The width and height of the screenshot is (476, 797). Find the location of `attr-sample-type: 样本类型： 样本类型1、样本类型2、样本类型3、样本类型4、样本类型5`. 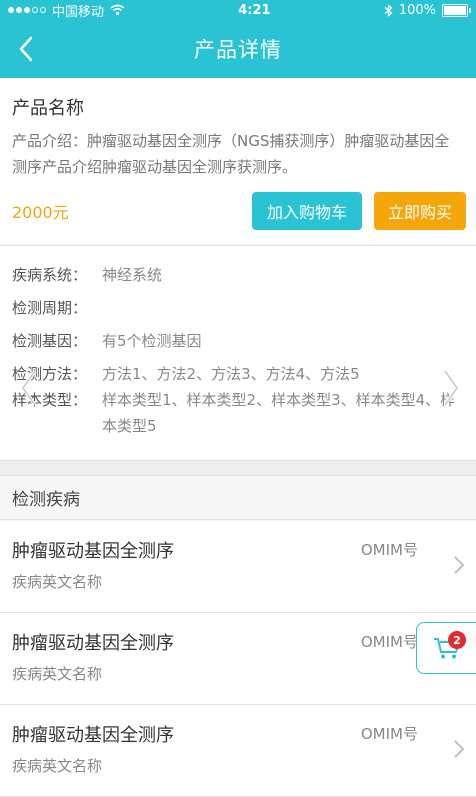

attr-sample-type: 样本类型： 样本类型1、样本类型2、样本类型3、样本类型4、样本类型5 is located at coordinates (238, 413).